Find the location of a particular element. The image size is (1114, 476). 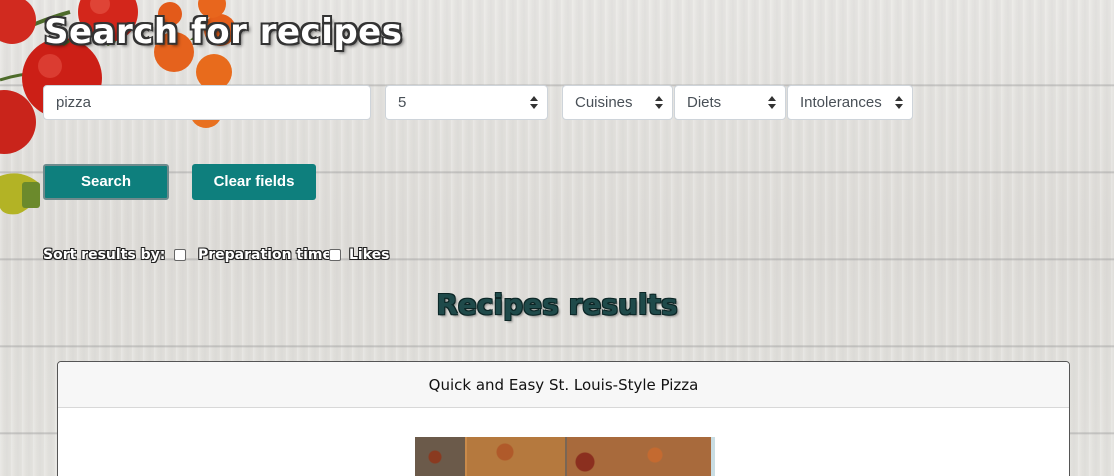

results-title: Recipes results is located at coordinates (557, 304).